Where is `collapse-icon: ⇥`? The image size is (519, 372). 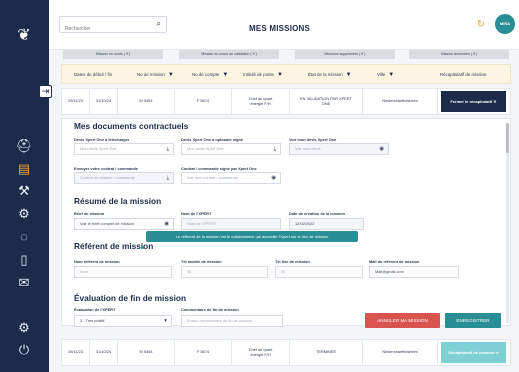 collapse-icon: ⇥ is located at coordinates (45, 91).